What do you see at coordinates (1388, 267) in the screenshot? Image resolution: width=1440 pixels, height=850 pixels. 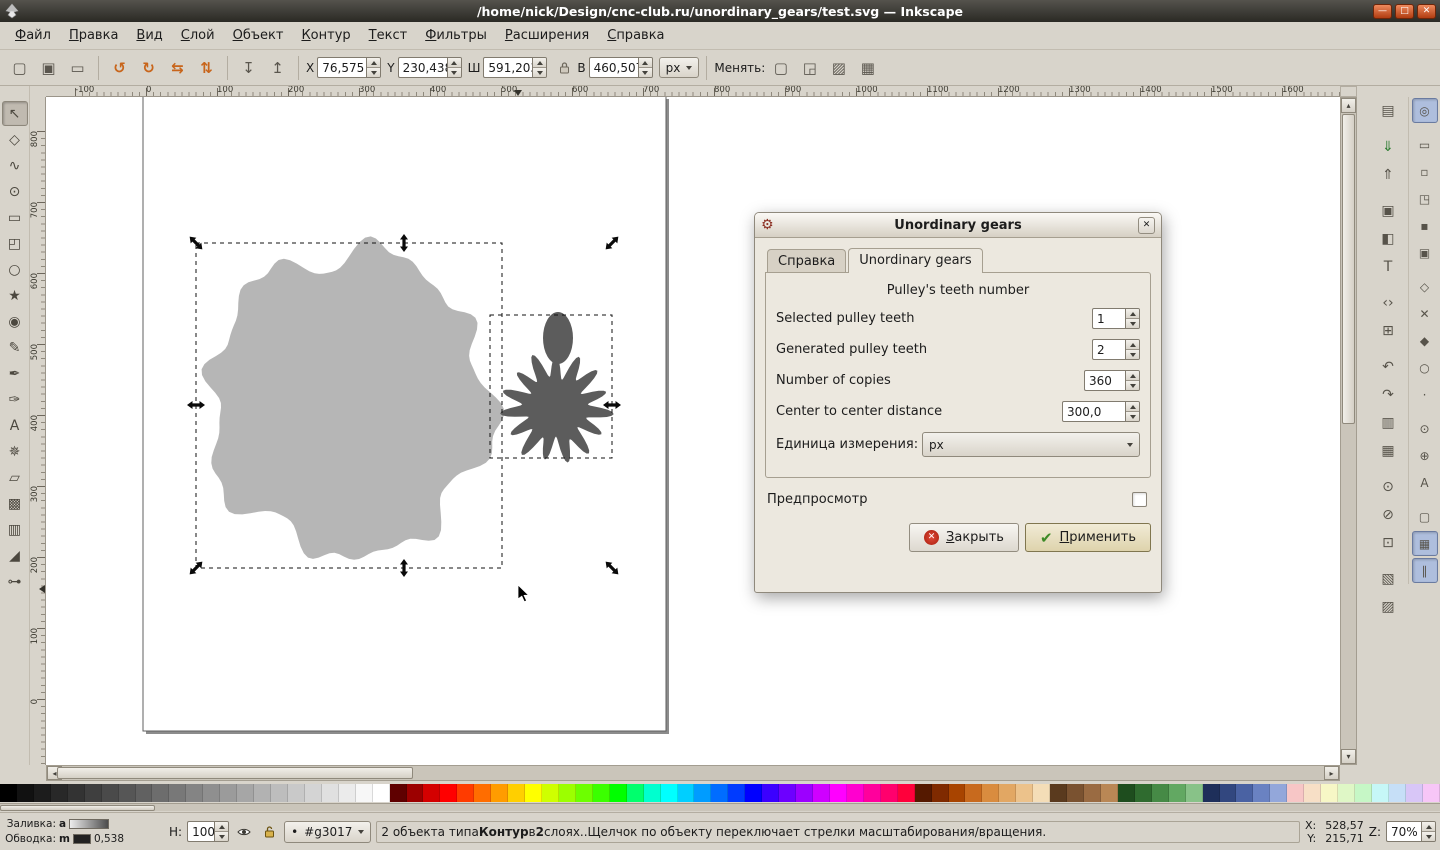 I see `text-dialog-button: T` at bounding box center [1388, 267].